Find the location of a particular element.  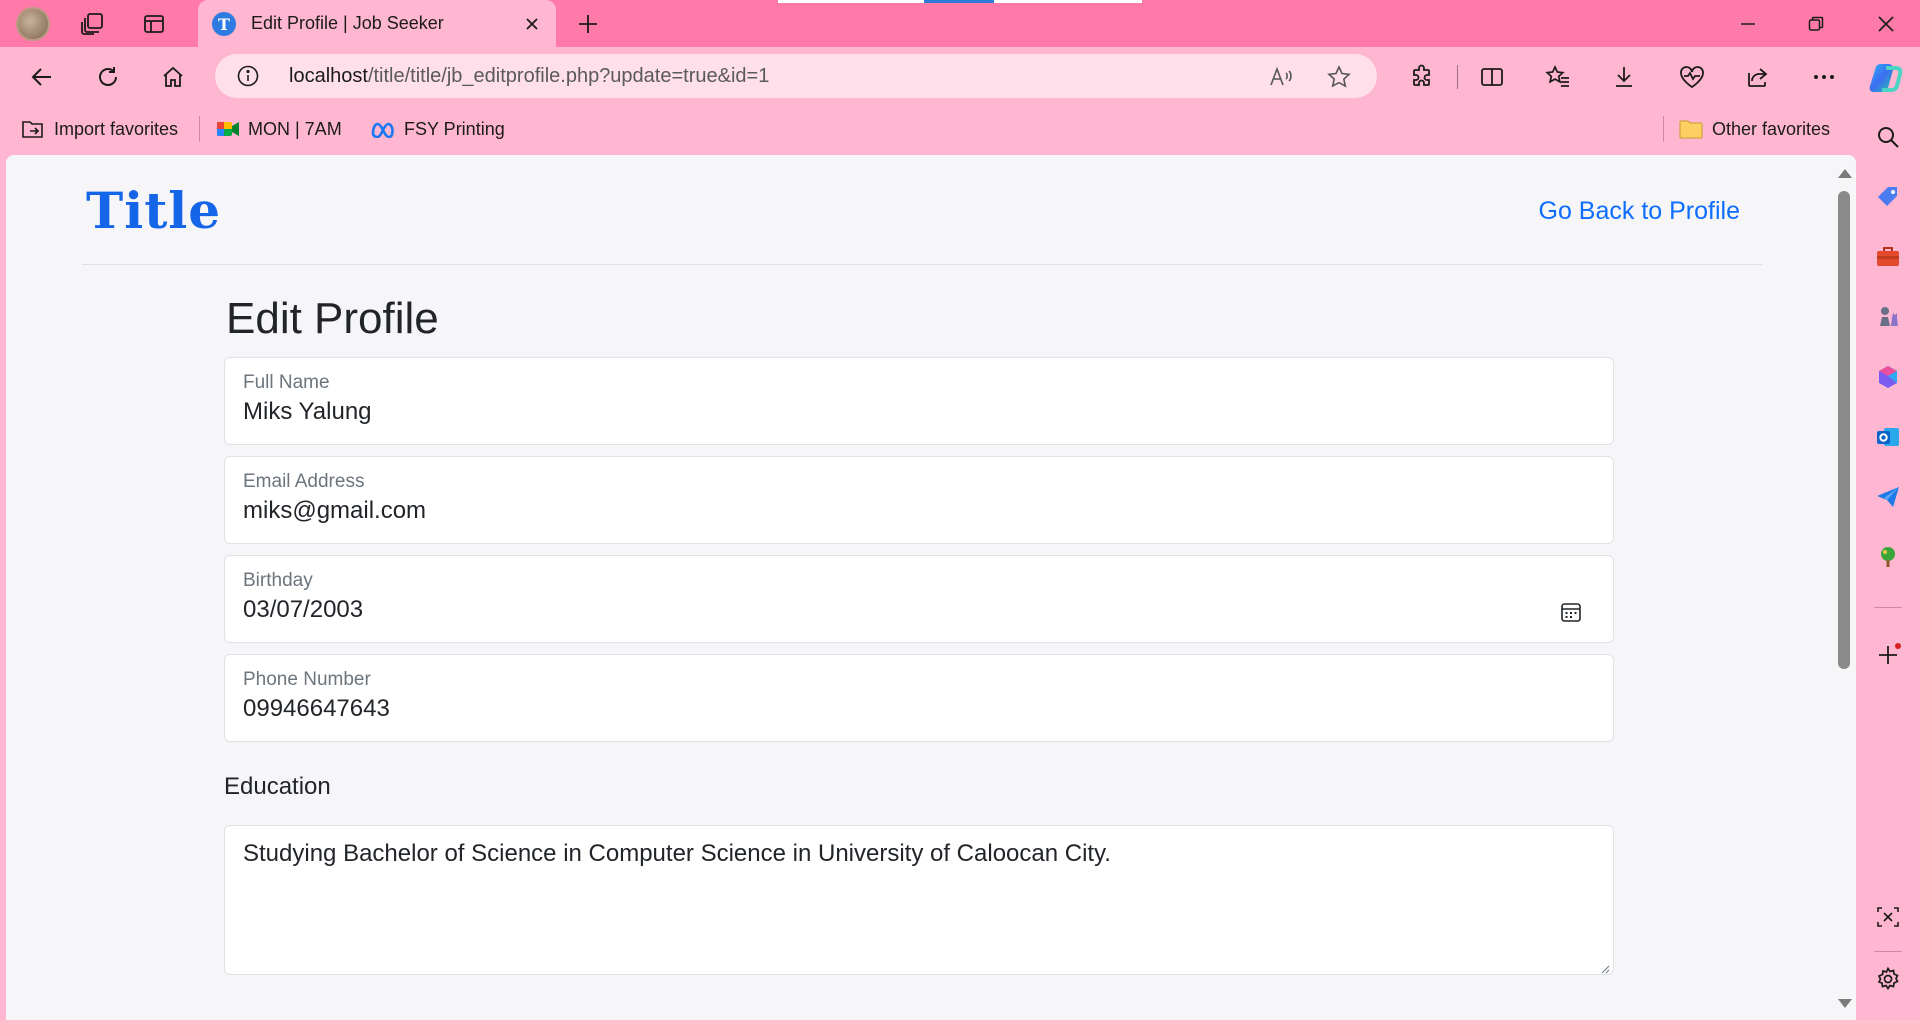

calendar-icon is located at coordinates (1571, 612).